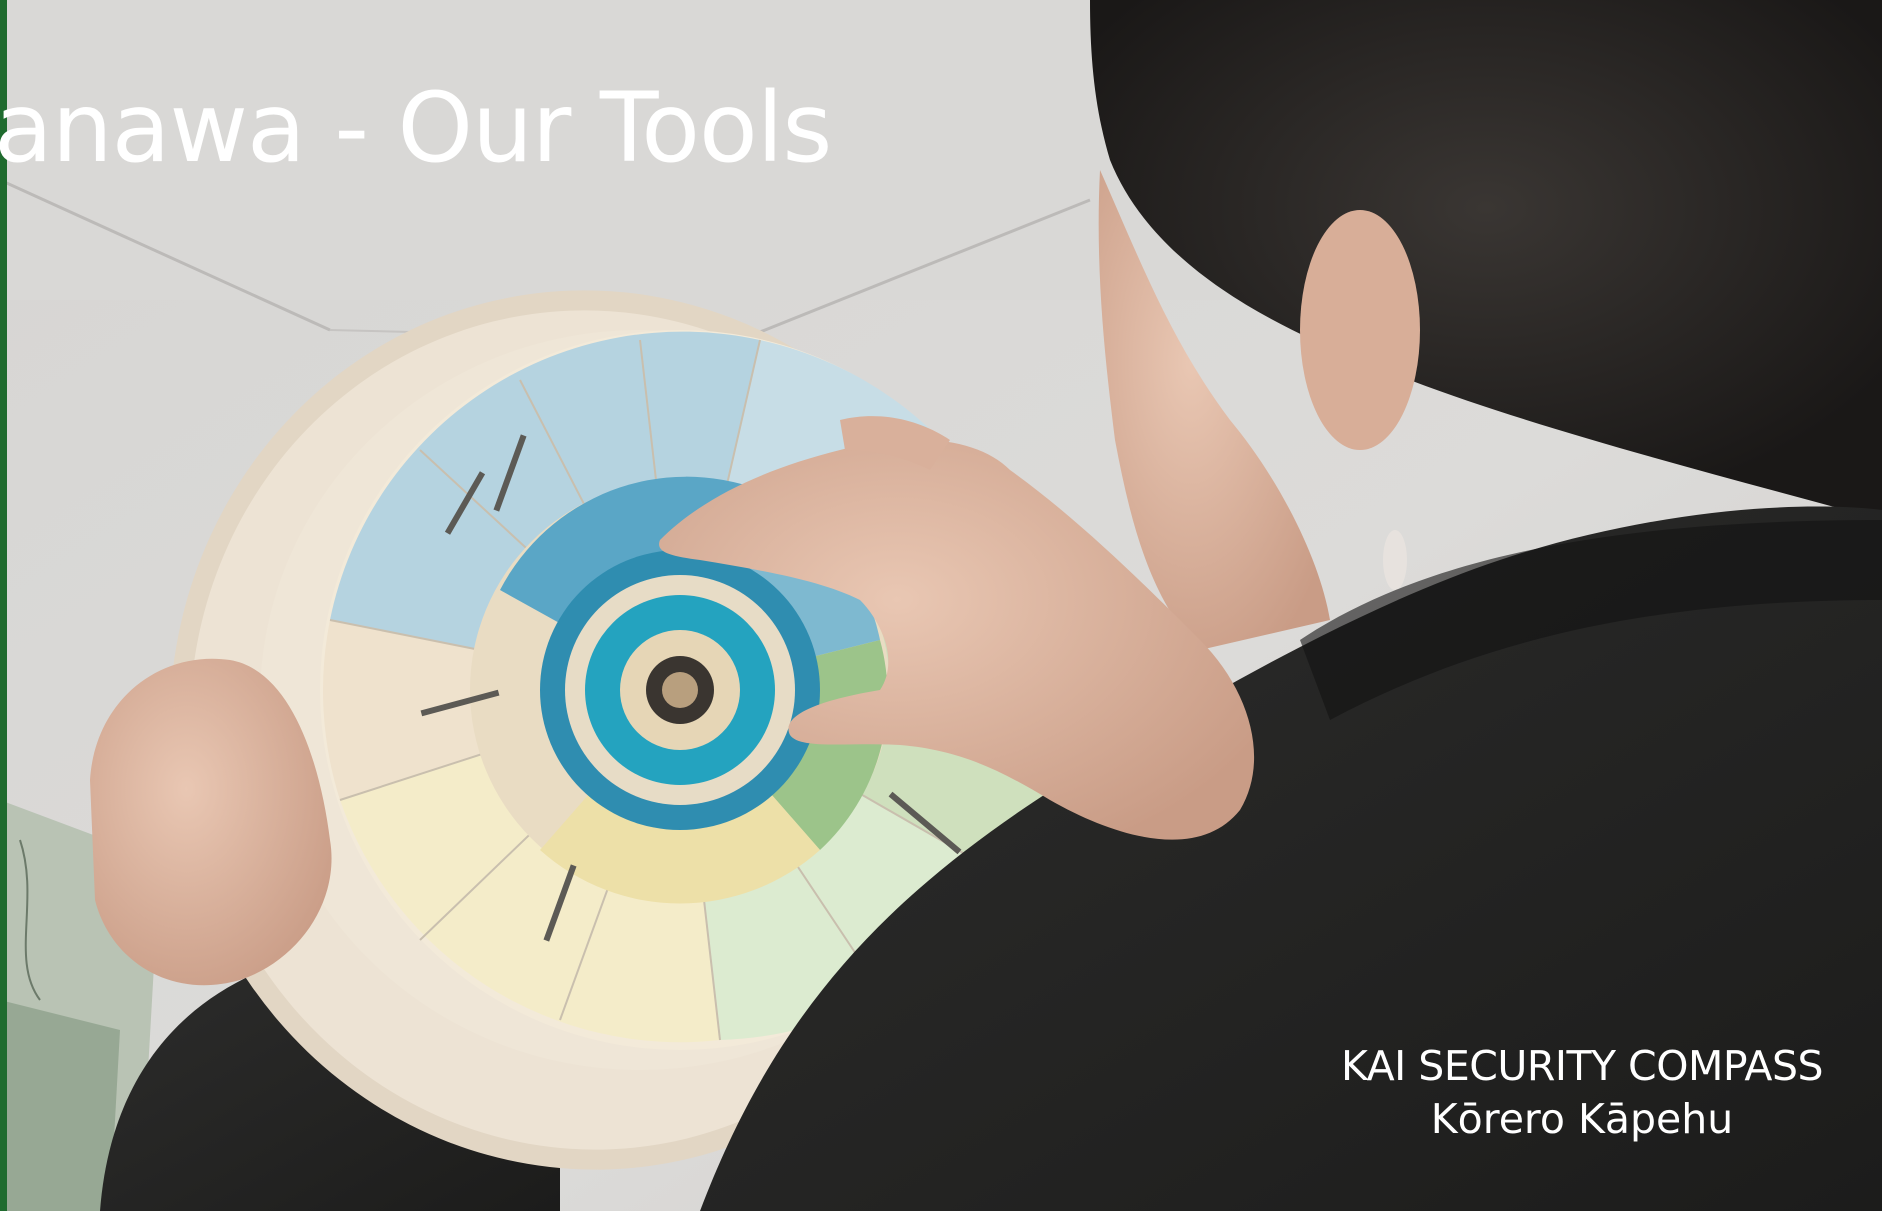 This screenshot has width=1882, height=1211. Describe the element at coordinates (1582, 1093) in the screenshot. I see `photo-caption: KAI SECURITY COMPASS Kōrero Kāpehu` at that location.